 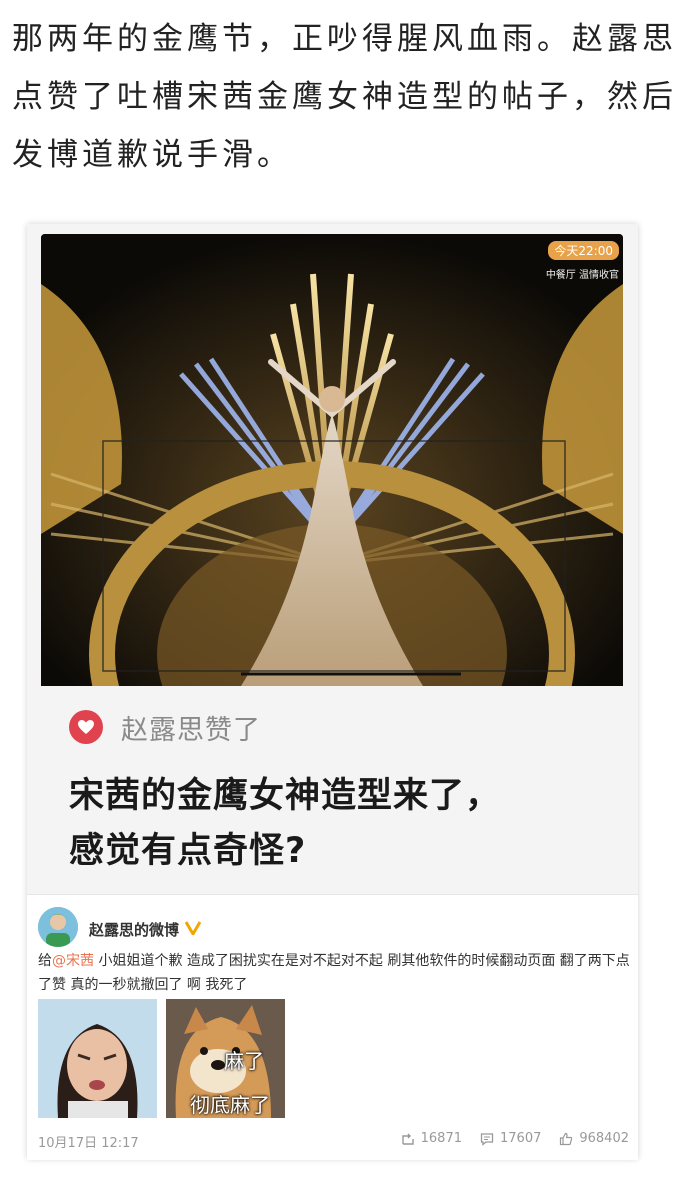 I want to click on post-timestamp: 10月17日 12:17, so click(x=88, y=1141).